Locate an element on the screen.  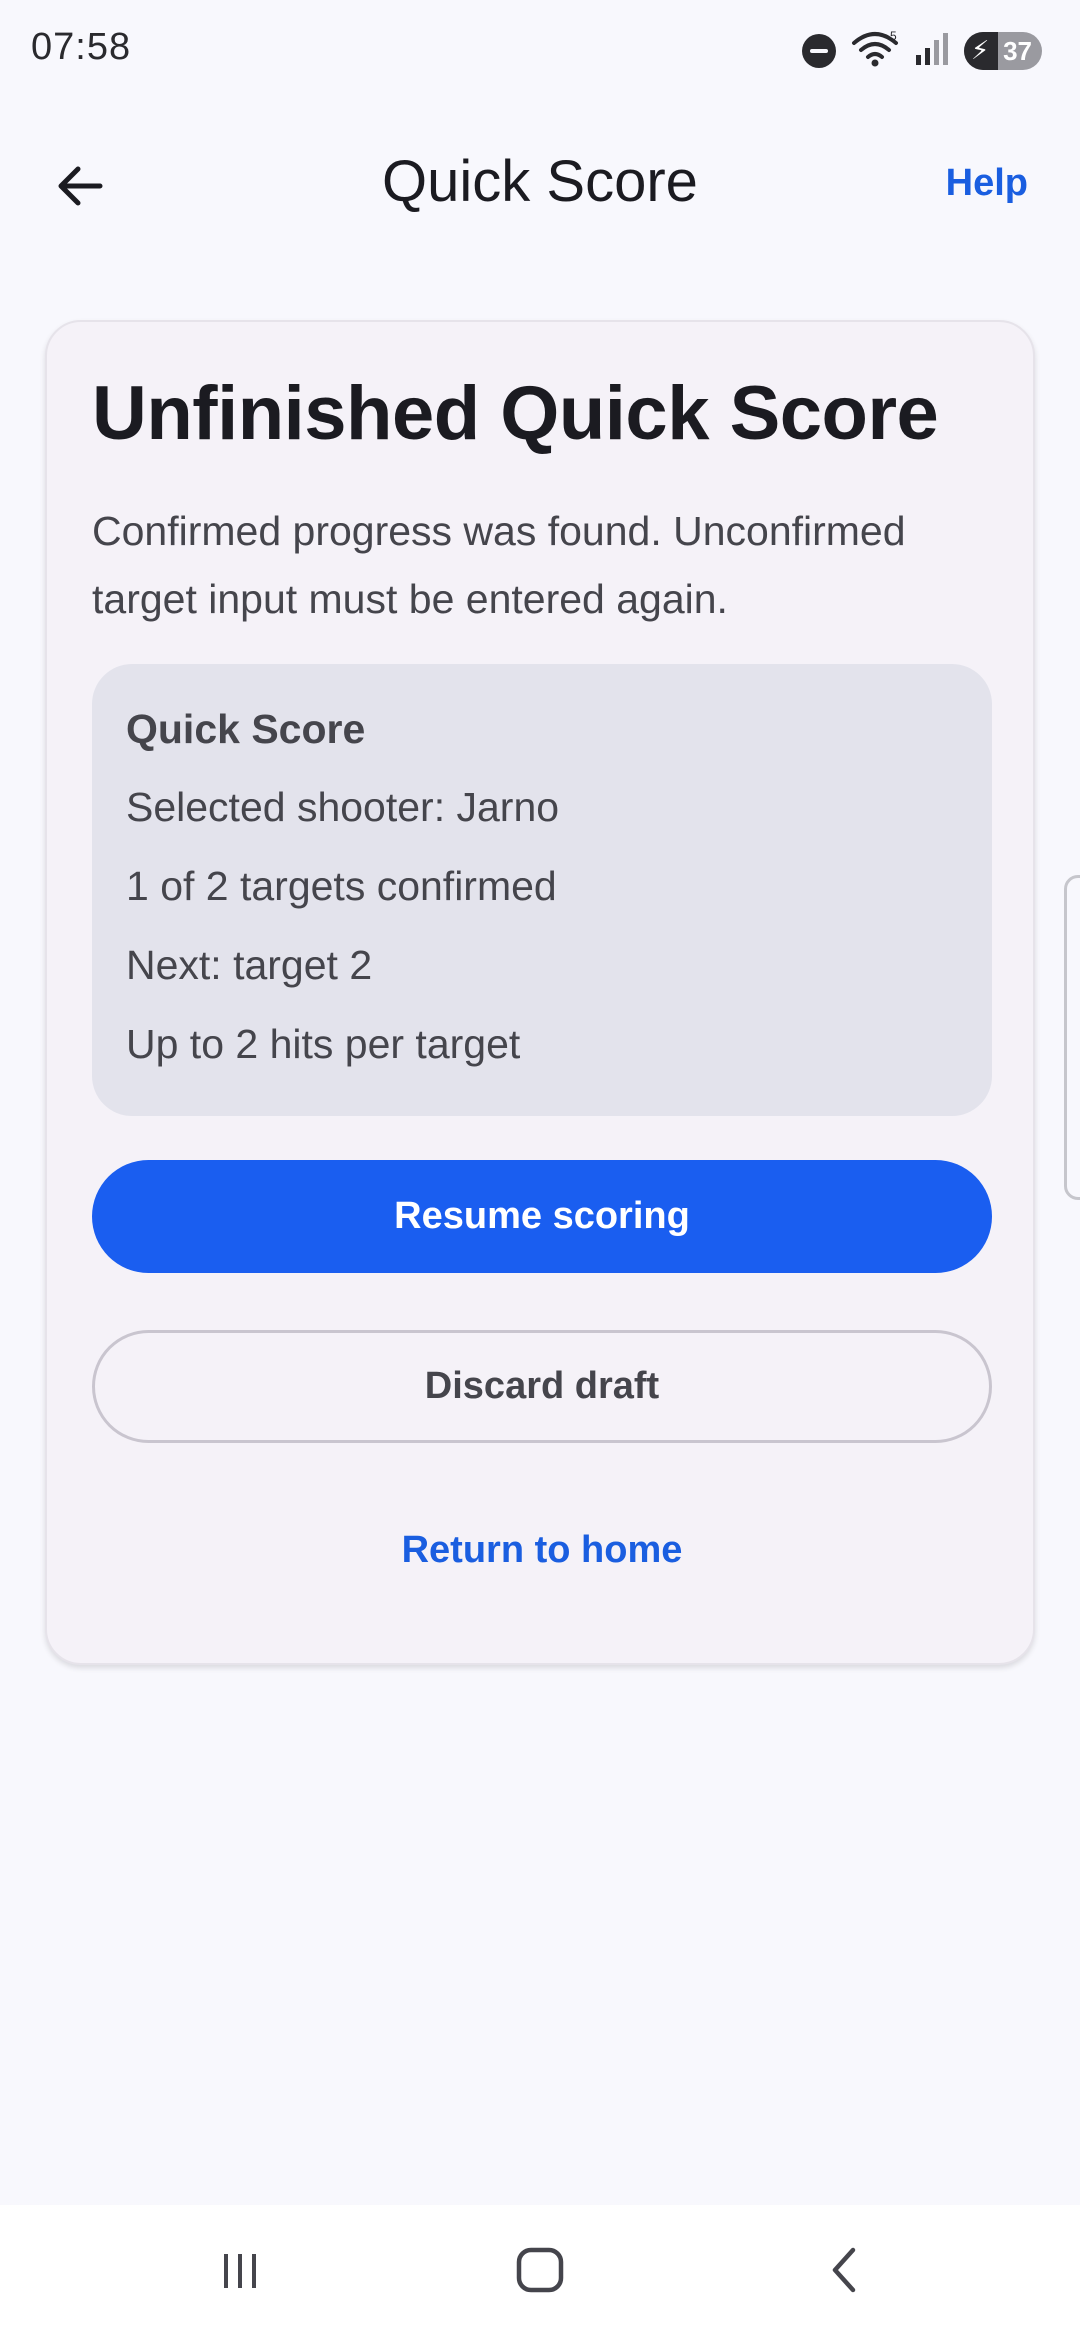
home-button is located at coordinates (540, 2272).